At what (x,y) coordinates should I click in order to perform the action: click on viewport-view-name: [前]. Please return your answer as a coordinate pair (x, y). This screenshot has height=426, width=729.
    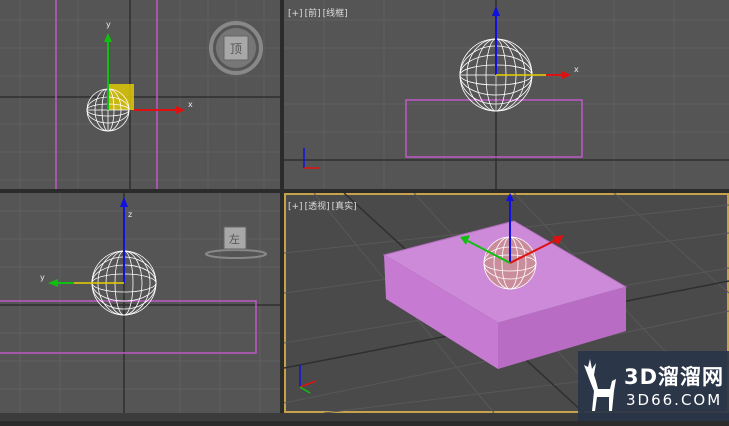
    Looking at the image, I should click on (313, 14).